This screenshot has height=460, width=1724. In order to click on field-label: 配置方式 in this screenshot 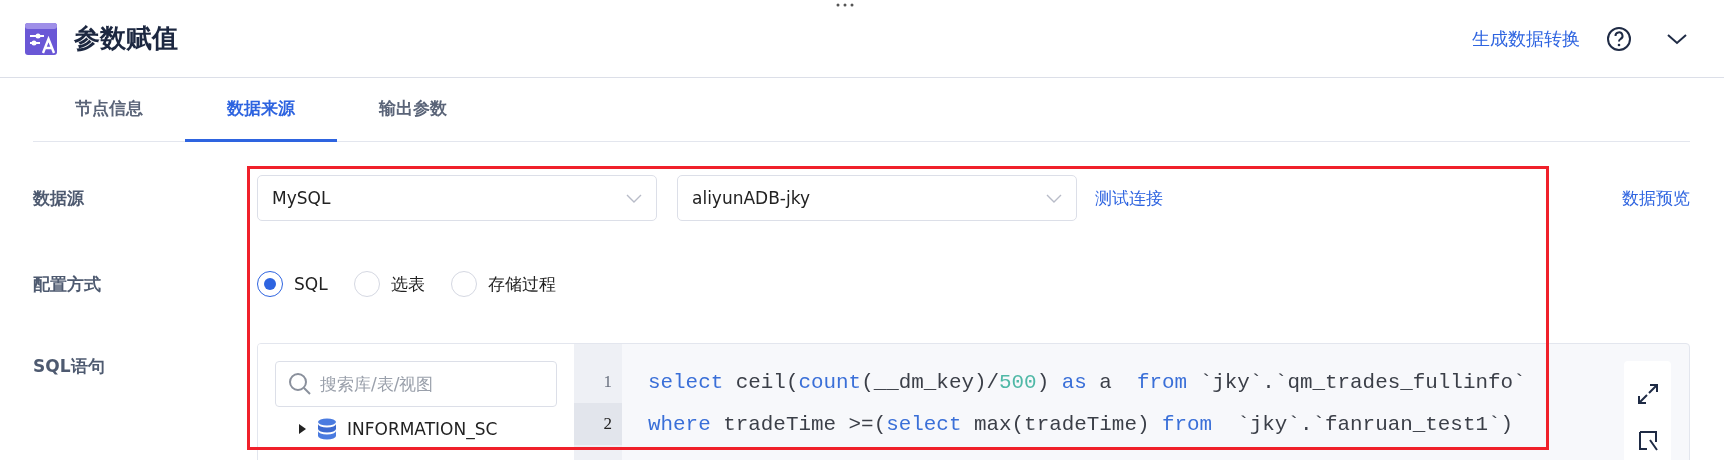, I will do `click(67, 284)`.